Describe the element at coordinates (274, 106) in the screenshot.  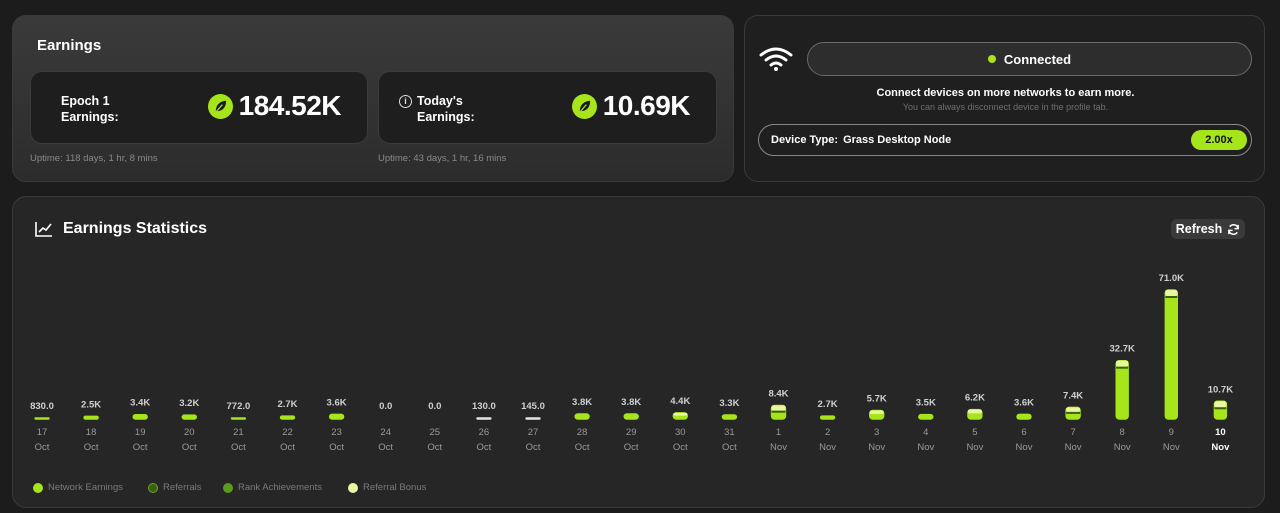
I see `epoch-earnings-value-group: 184.52K` at that location.